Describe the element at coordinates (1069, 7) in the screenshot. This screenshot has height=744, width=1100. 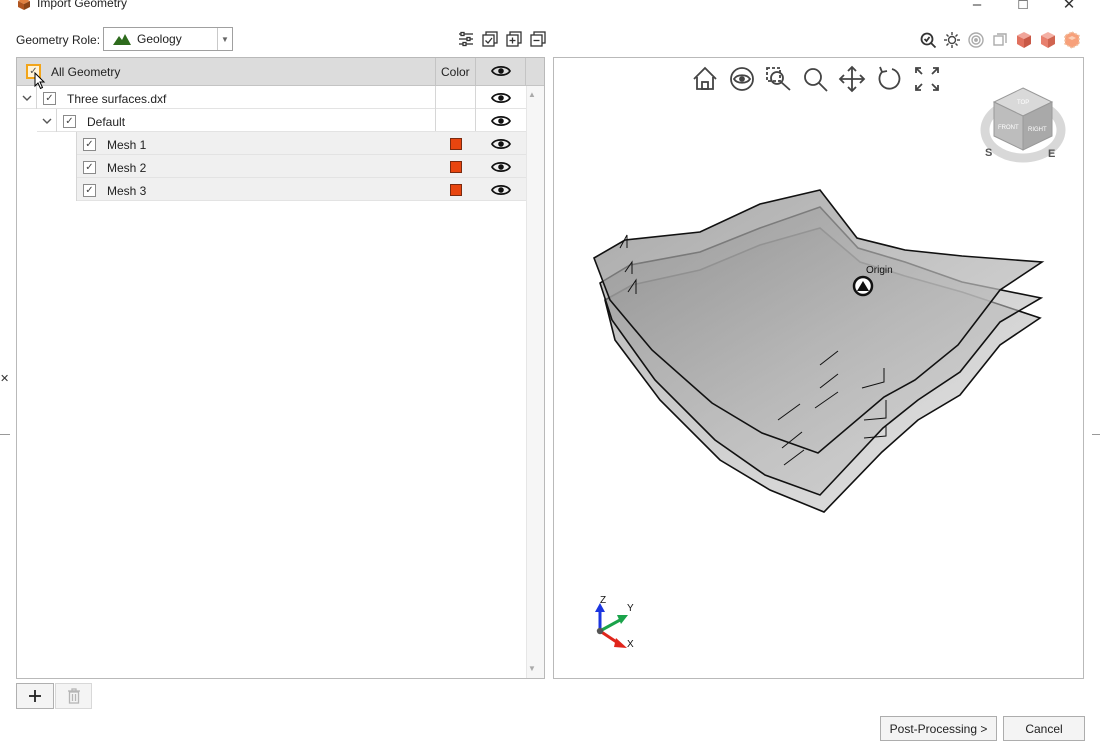
I see `close-button: ✕` at that location.